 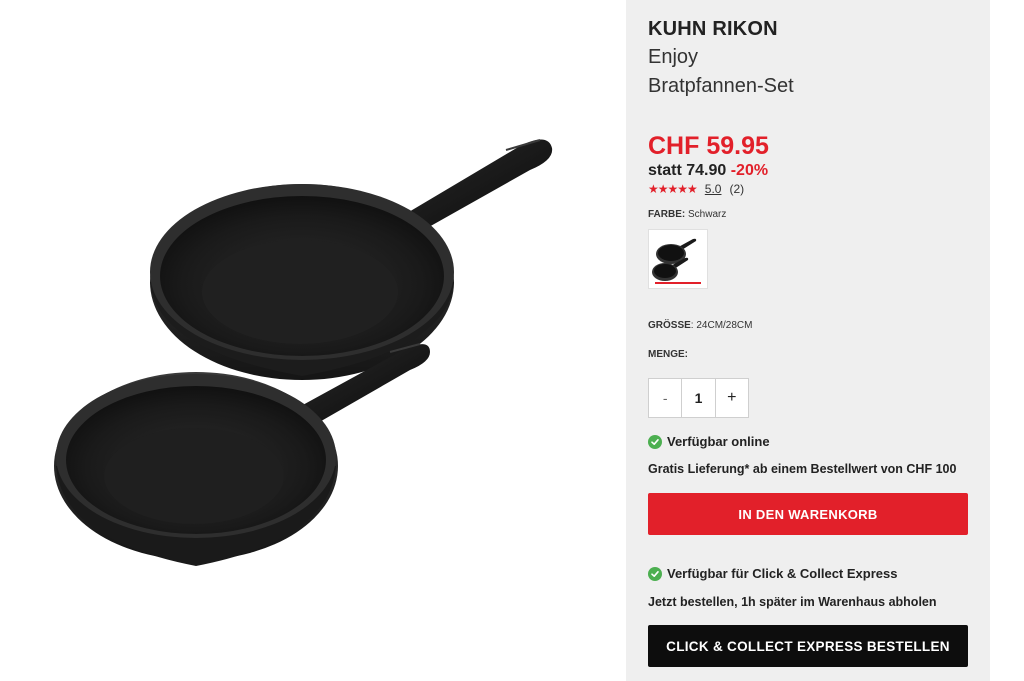 I want to click on quantity-input: 1, so click(x=698, y=398).